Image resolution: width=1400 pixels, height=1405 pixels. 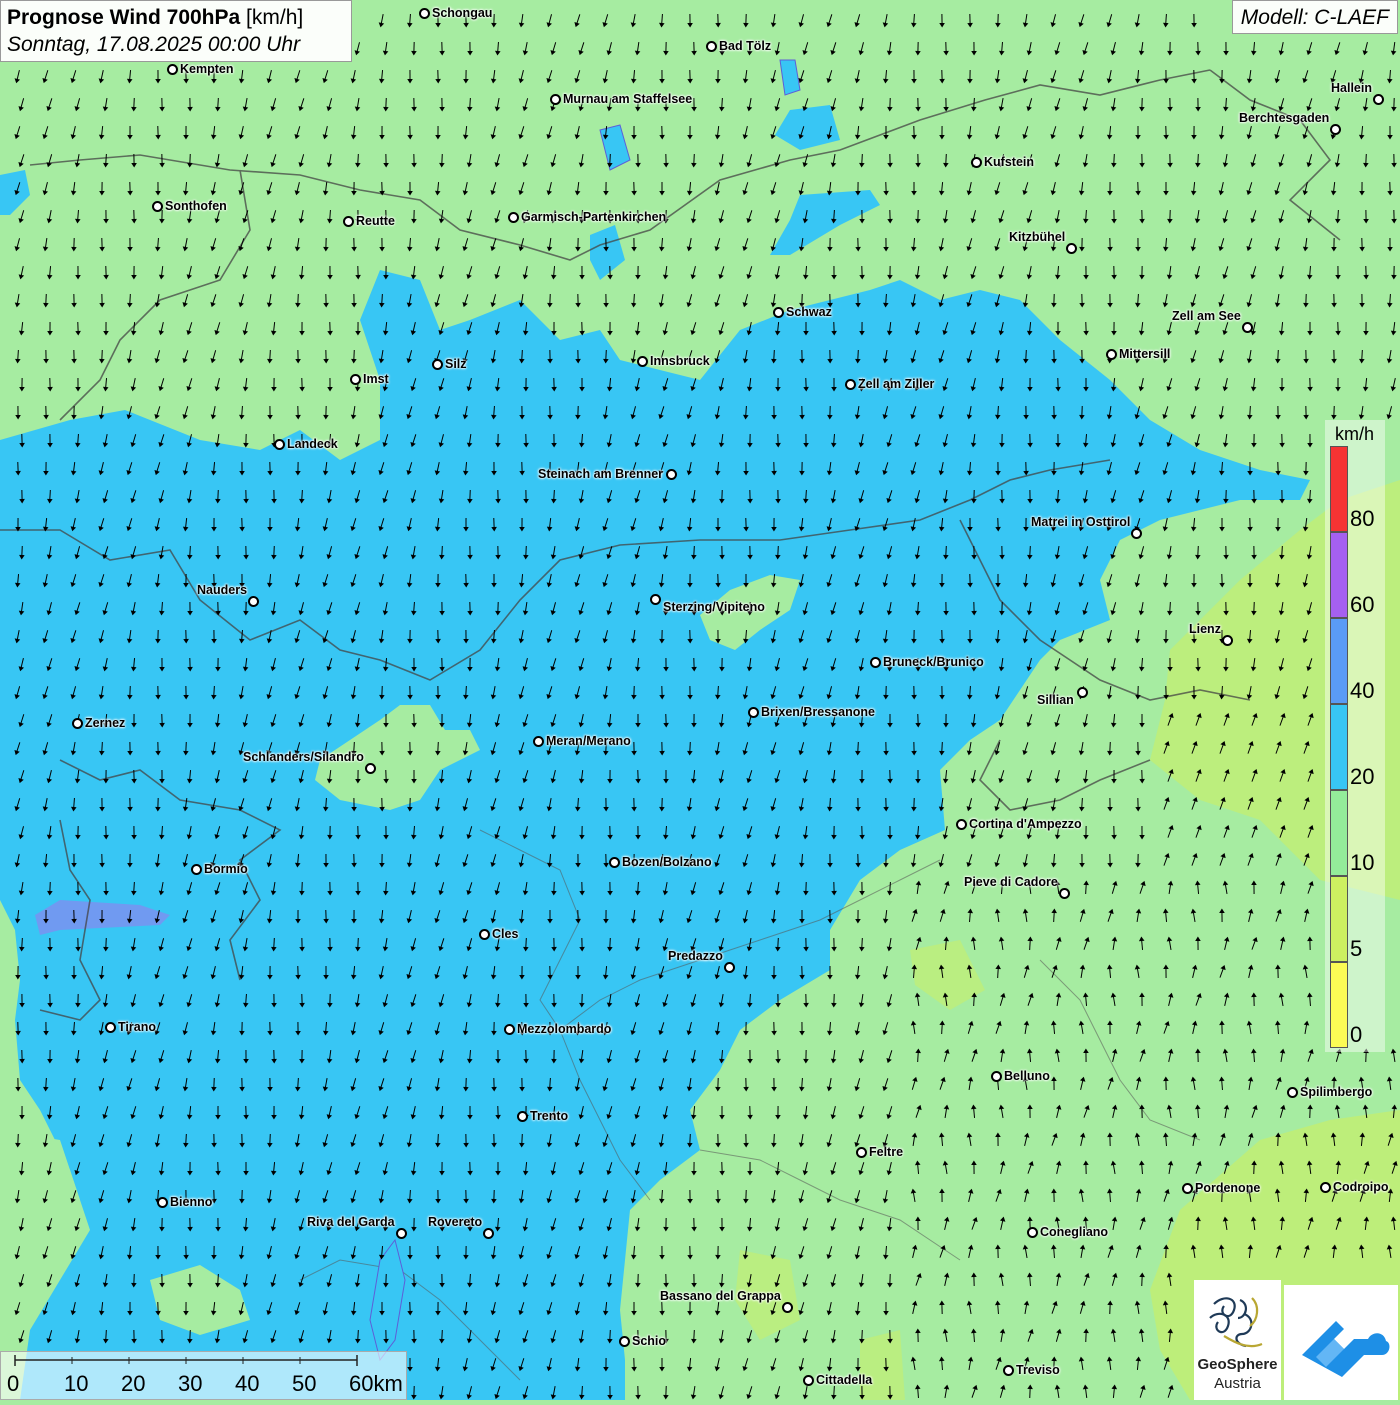 I want to click on city-label: Schongau, so click(x=462, y=13).